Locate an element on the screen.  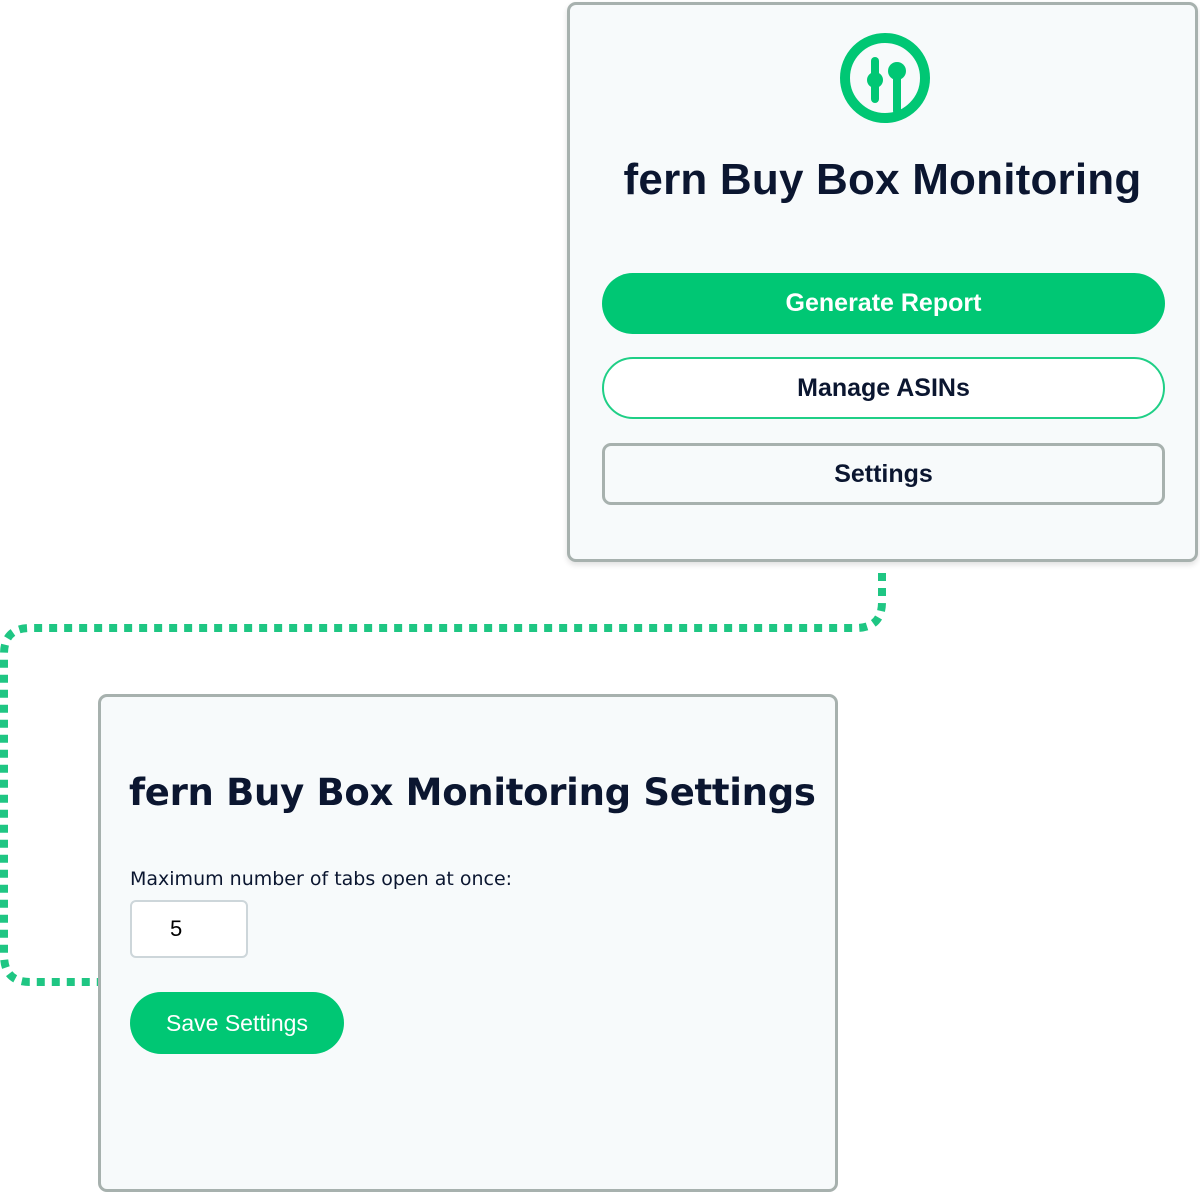
settings-button: Settings is located at coordinates (883, 474).